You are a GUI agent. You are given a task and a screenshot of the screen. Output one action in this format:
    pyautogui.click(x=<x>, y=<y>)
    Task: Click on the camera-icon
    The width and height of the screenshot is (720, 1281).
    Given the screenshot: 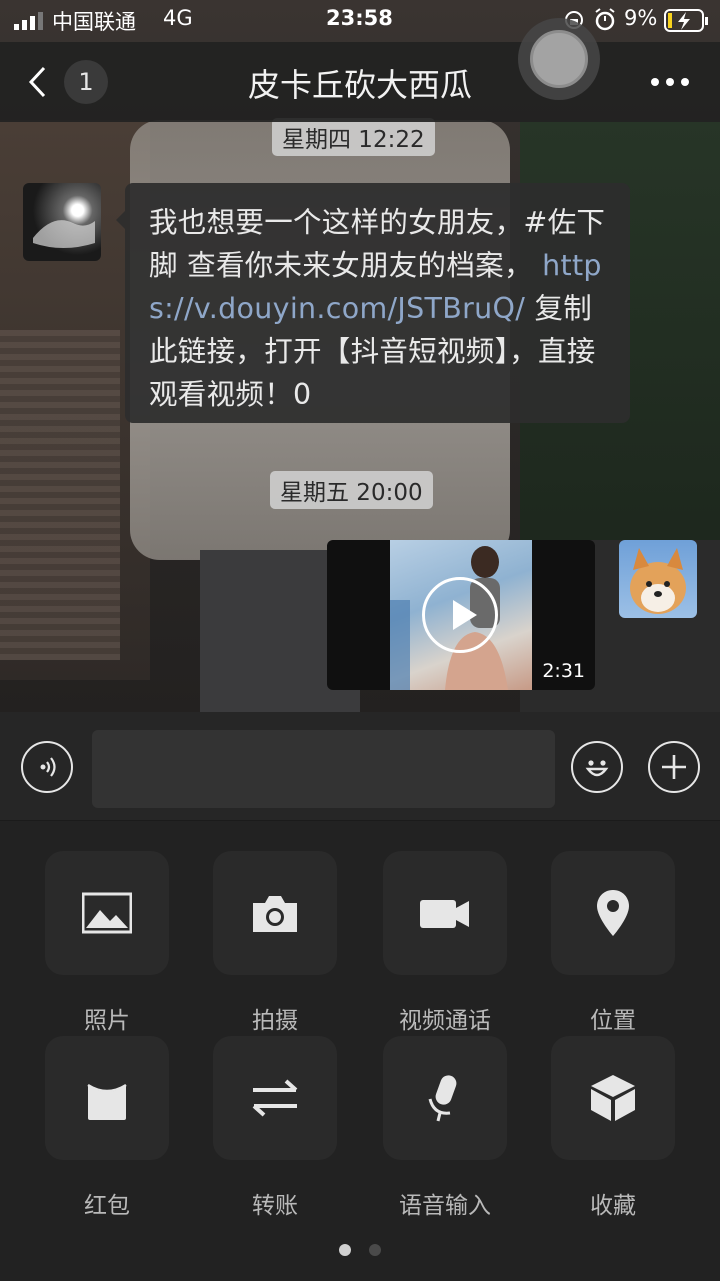 What is the action you would take?
    pyautogui.click(x=275, y=913)
    